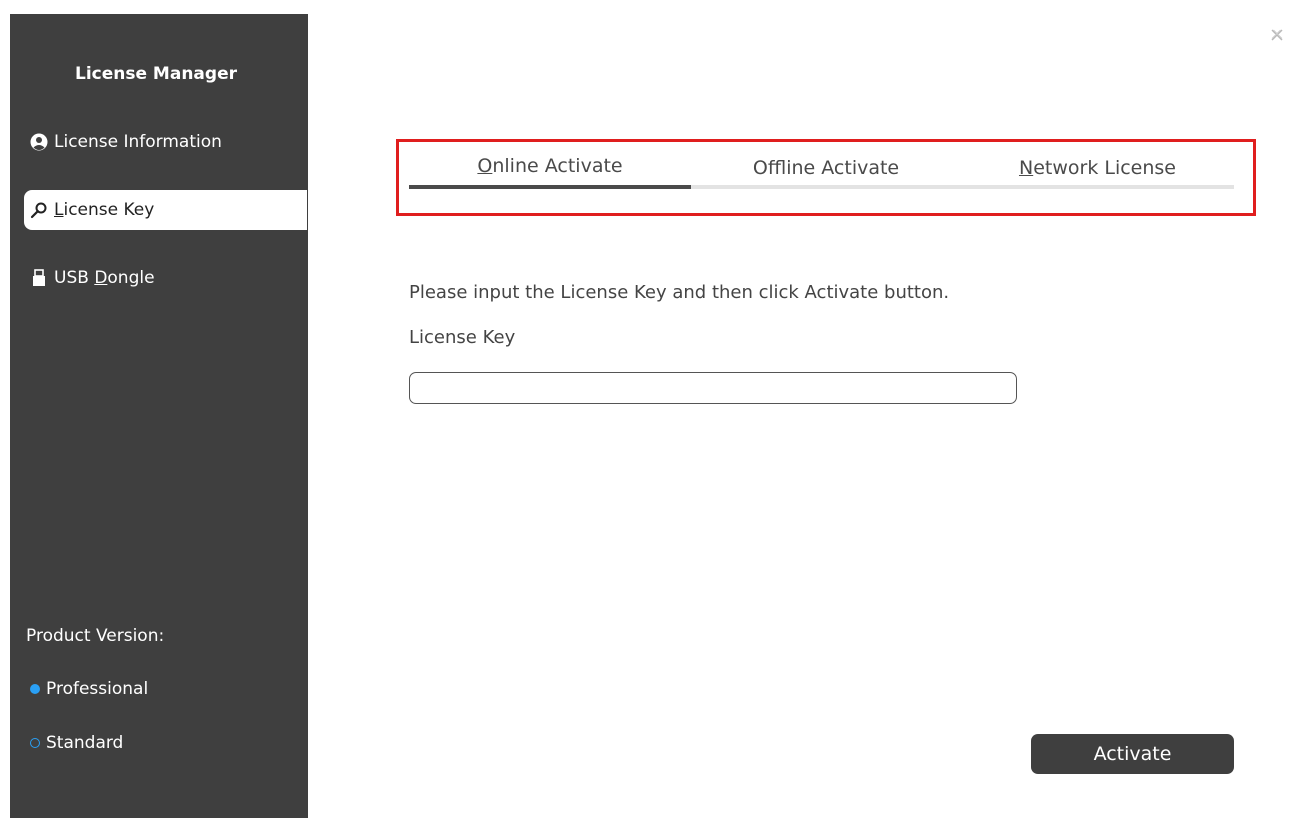  What do you see at coordinates (39, 142) in the screenshot?
I see `user-circle-icon` at bounding box center [39, 142].